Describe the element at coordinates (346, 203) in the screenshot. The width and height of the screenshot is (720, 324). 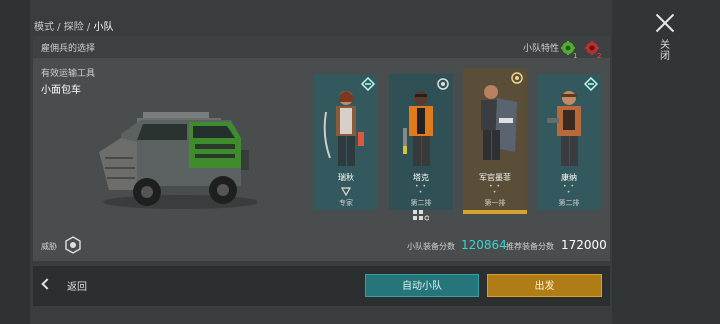
I see `mercenary-role: 专家` at that location.